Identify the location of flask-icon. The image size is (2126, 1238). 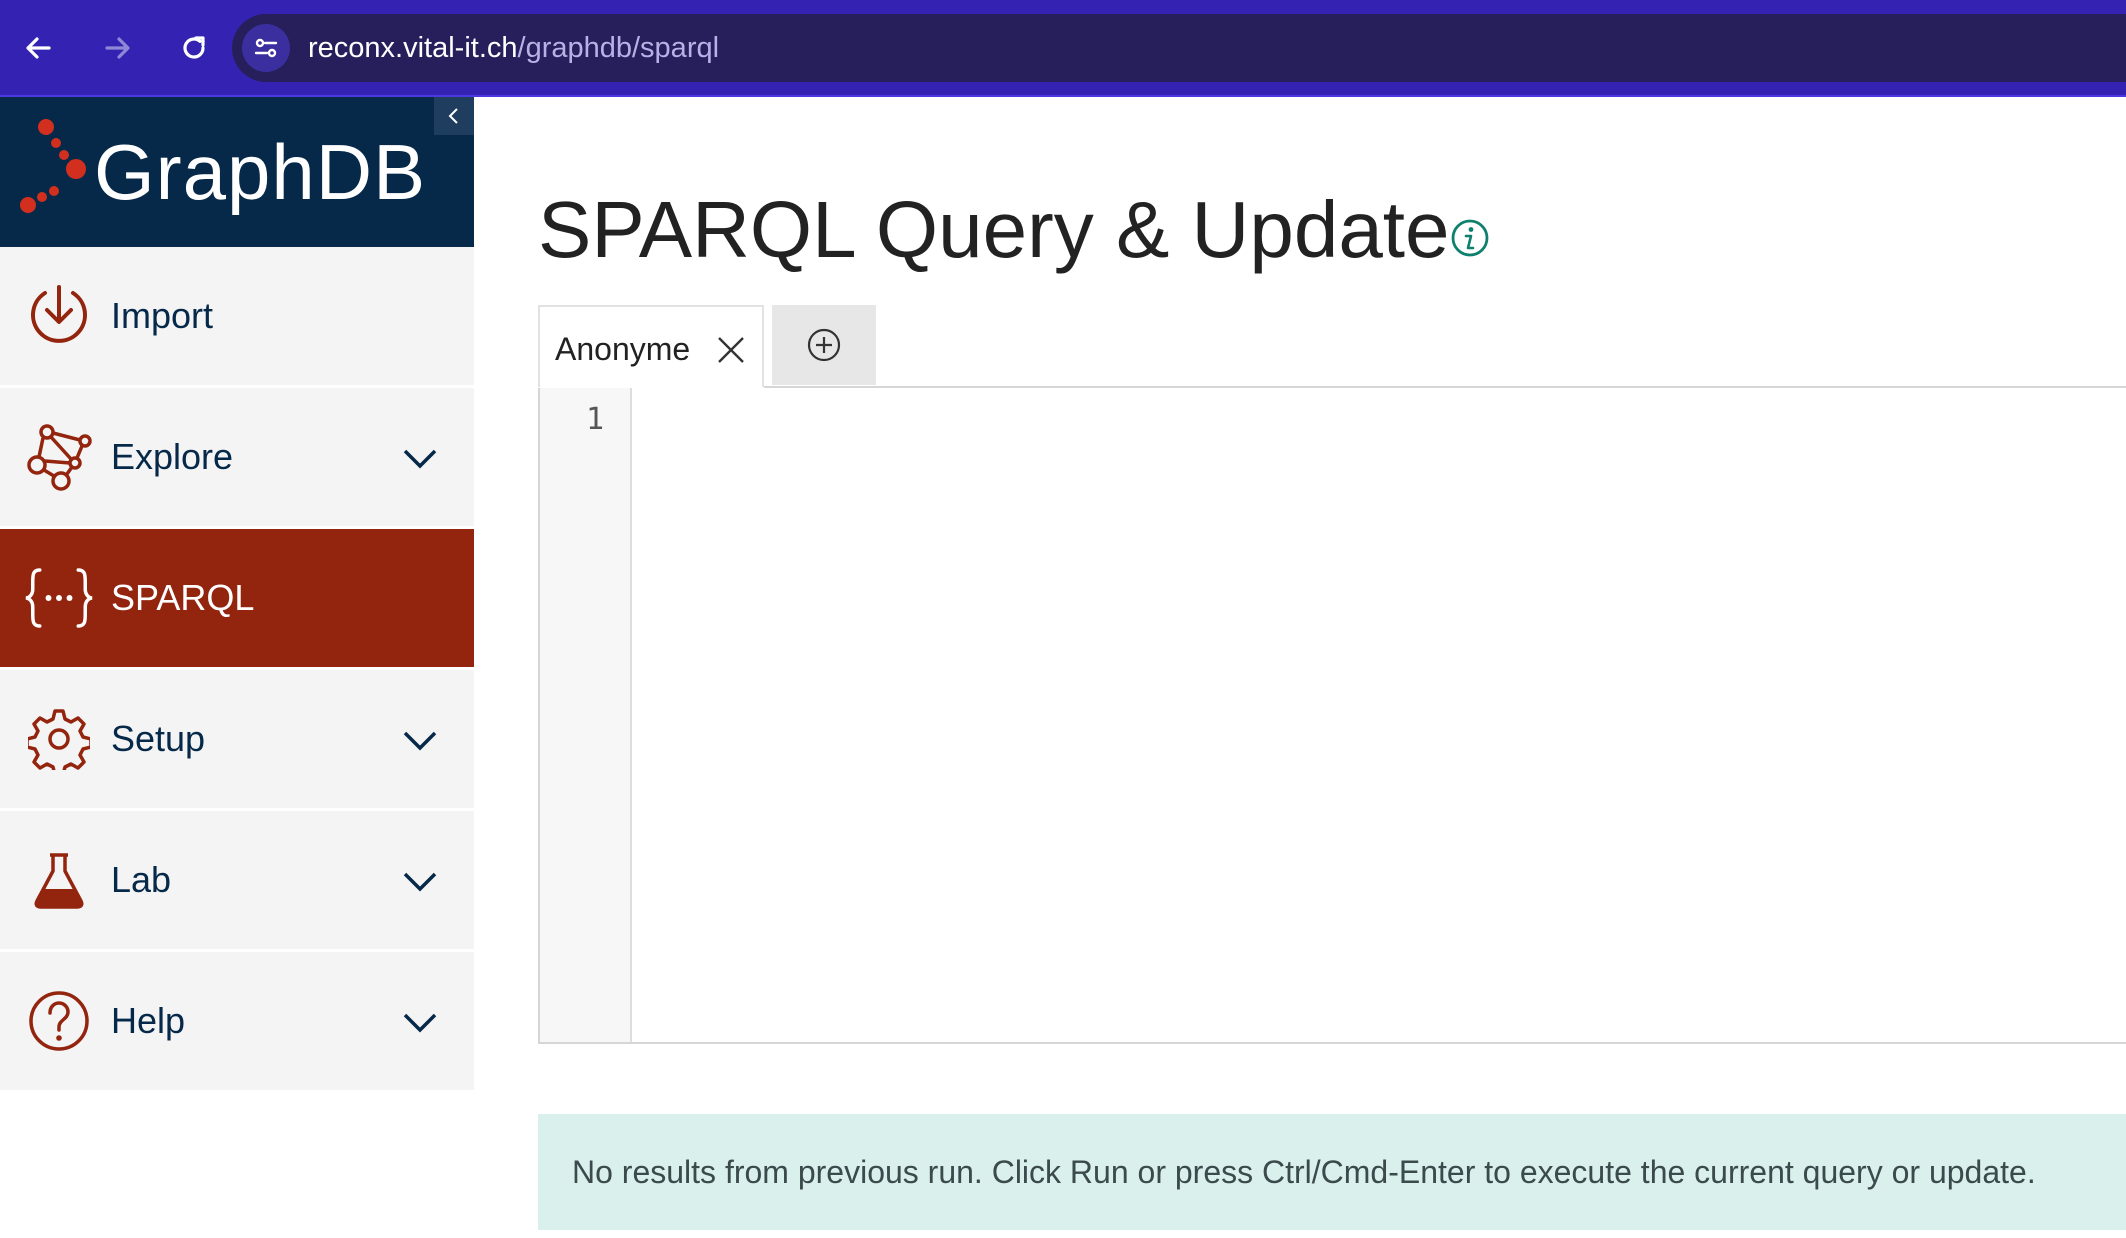
(59, 880).